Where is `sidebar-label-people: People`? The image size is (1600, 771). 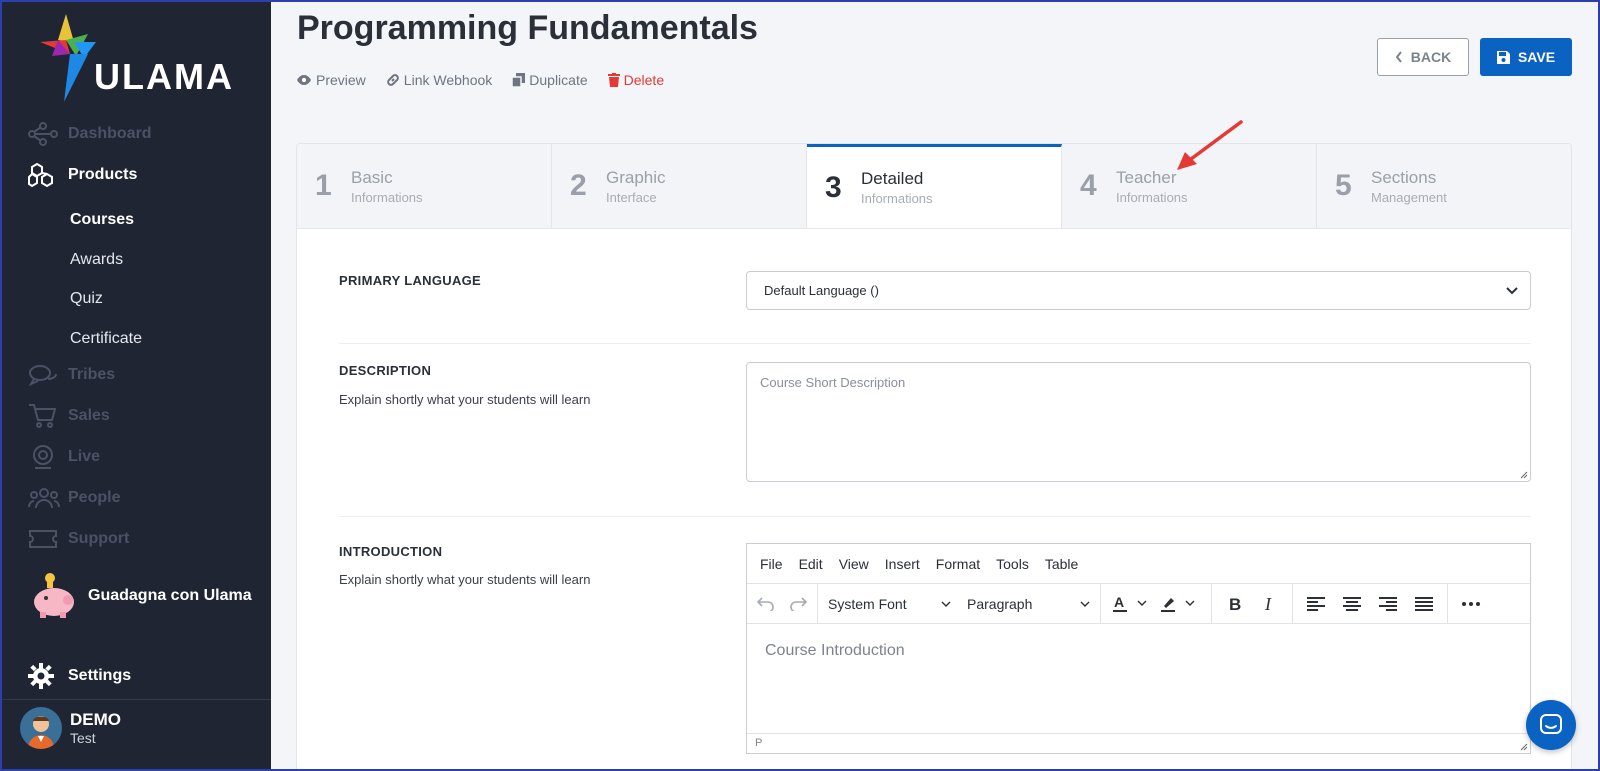 sidebar-label-people: People is located at coordinates (94, 497).